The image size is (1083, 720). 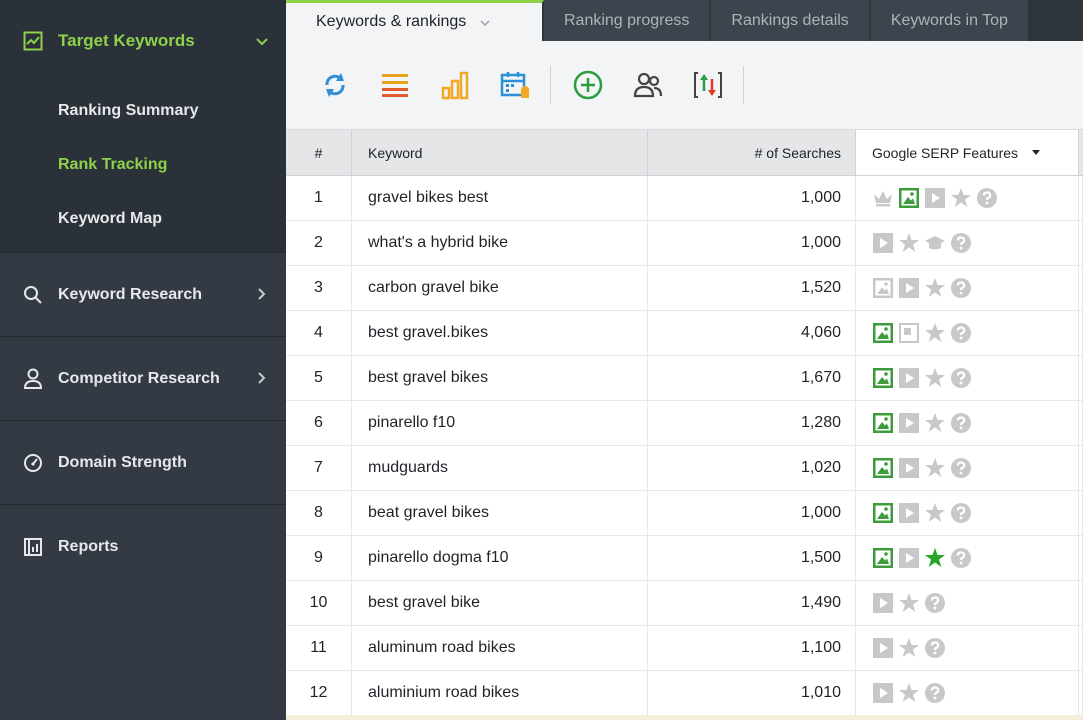 What do you see at coordinates (319, 693) in the screenshot?
I see `cell-num: 12` at bounding box center [319, 693].